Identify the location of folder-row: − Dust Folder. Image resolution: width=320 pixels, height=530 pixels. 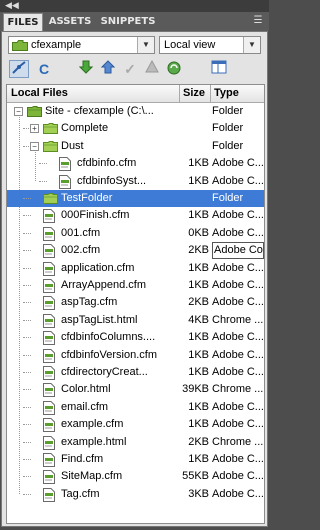
(135, 146).